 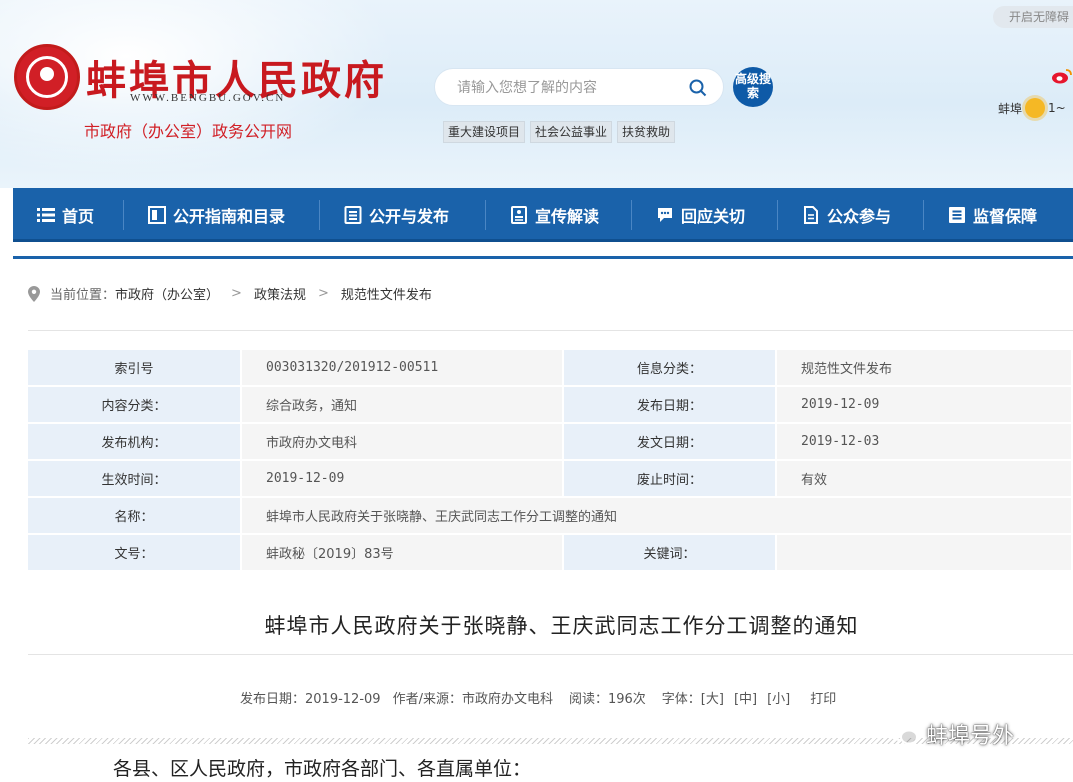 I want to click on keywords-value, so click(x=925, y=553).